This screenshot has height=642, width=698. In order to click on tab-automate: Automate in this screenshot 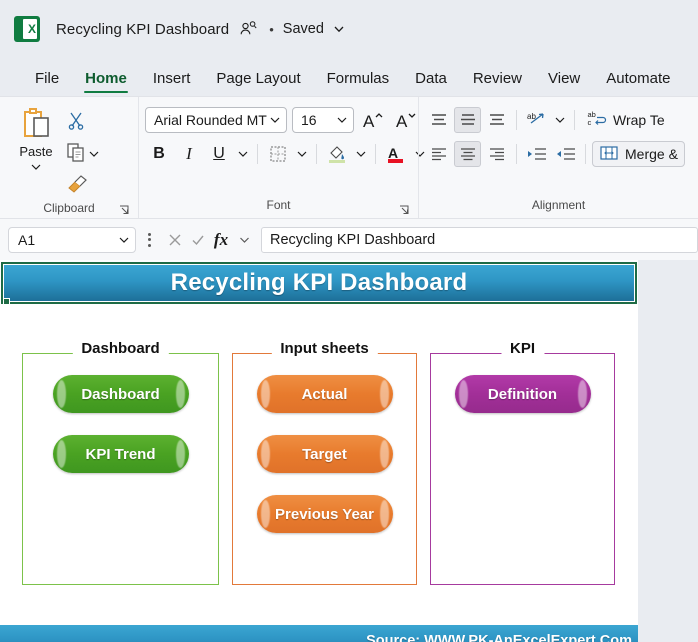, I will do `click(638, 83)`.